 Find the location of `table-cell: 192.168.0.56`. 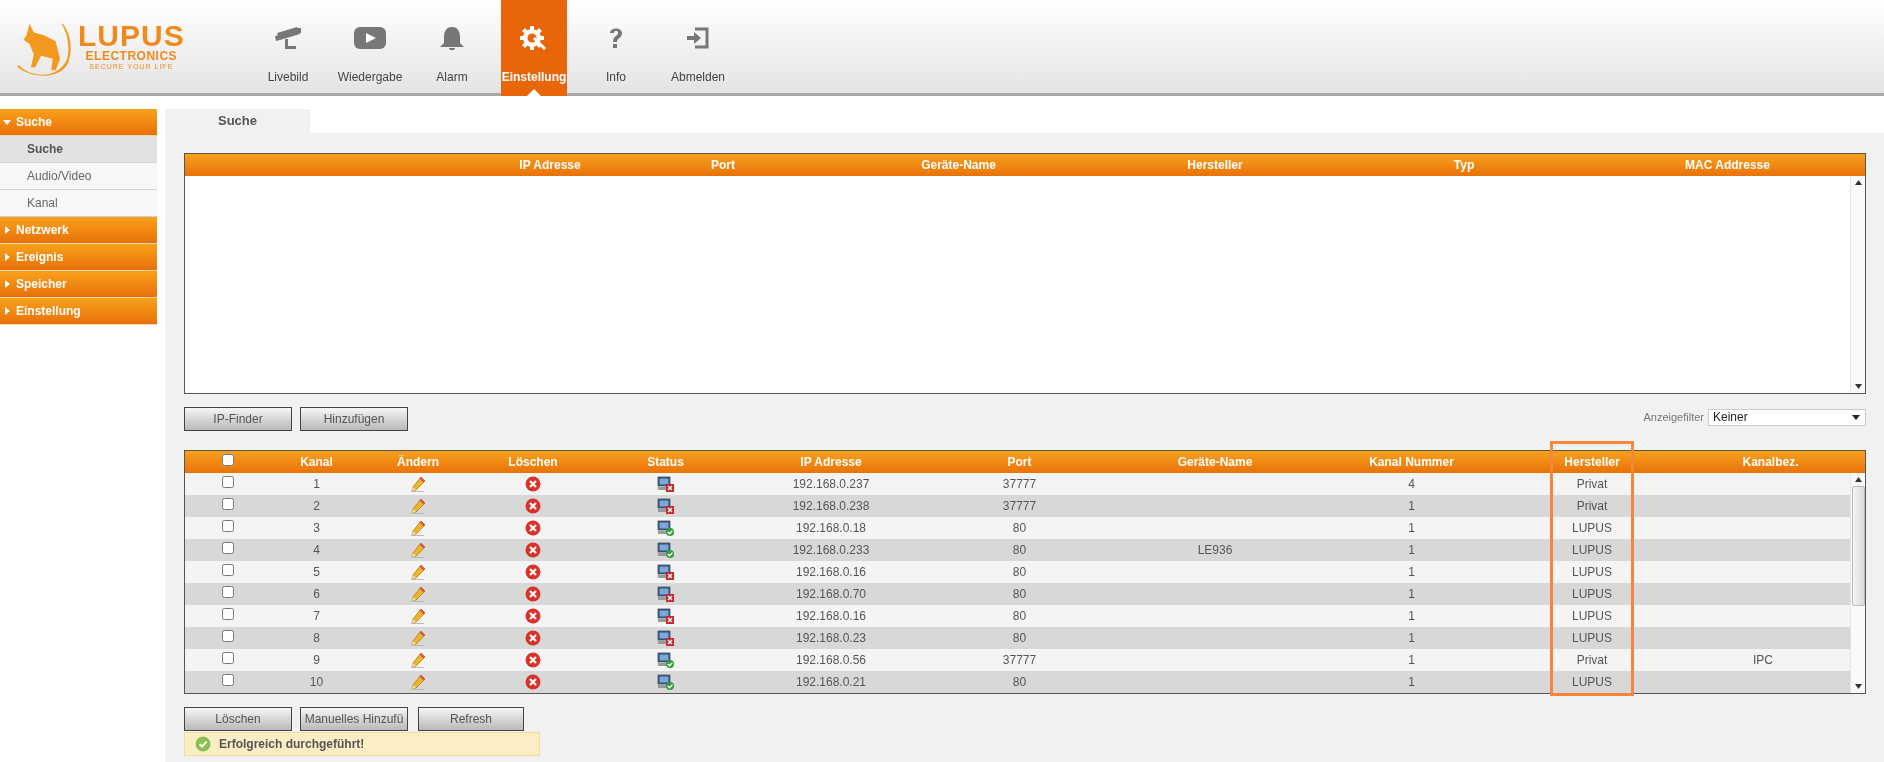

table-cell: 192.168.0.56 is located at coordinates (831, 660).